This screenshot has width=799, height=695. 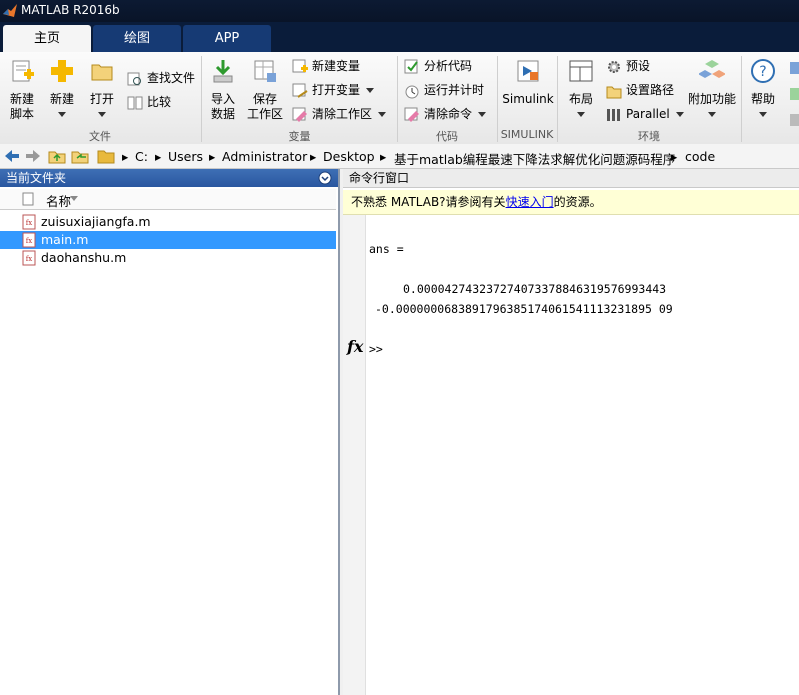 What do you see at coordinates (763, 90) in the screenshot?
I see `help-button: ? 帮助` at bounding box center [763, 90].